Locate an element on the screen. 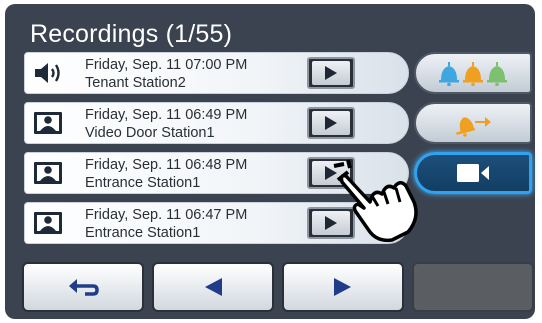 This screenshot has height=323, width=542. video-camera-icon is located at coordinates (473, 173).